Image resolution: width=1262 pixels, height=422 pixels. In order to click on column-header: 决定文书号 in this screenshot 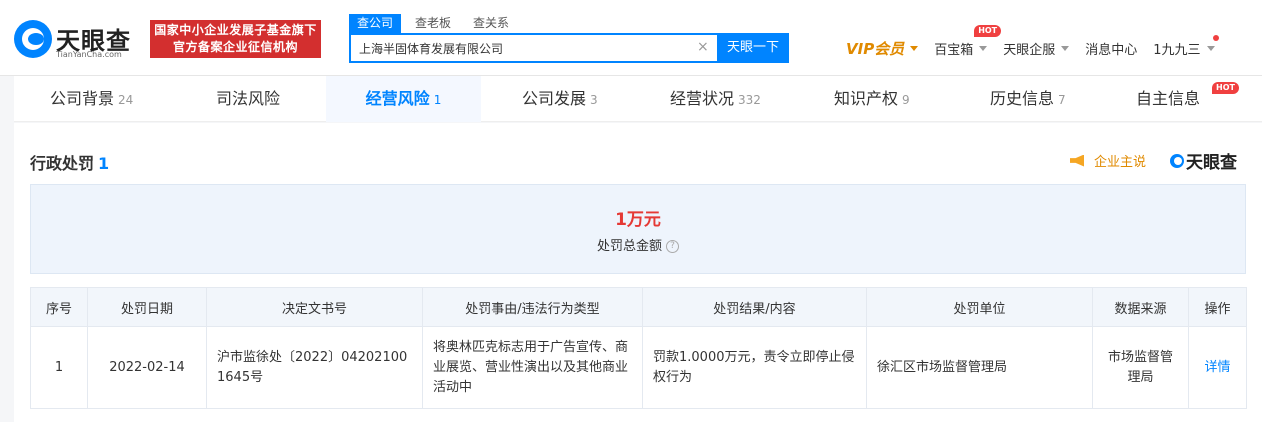, I will do `click(314, 307)`.